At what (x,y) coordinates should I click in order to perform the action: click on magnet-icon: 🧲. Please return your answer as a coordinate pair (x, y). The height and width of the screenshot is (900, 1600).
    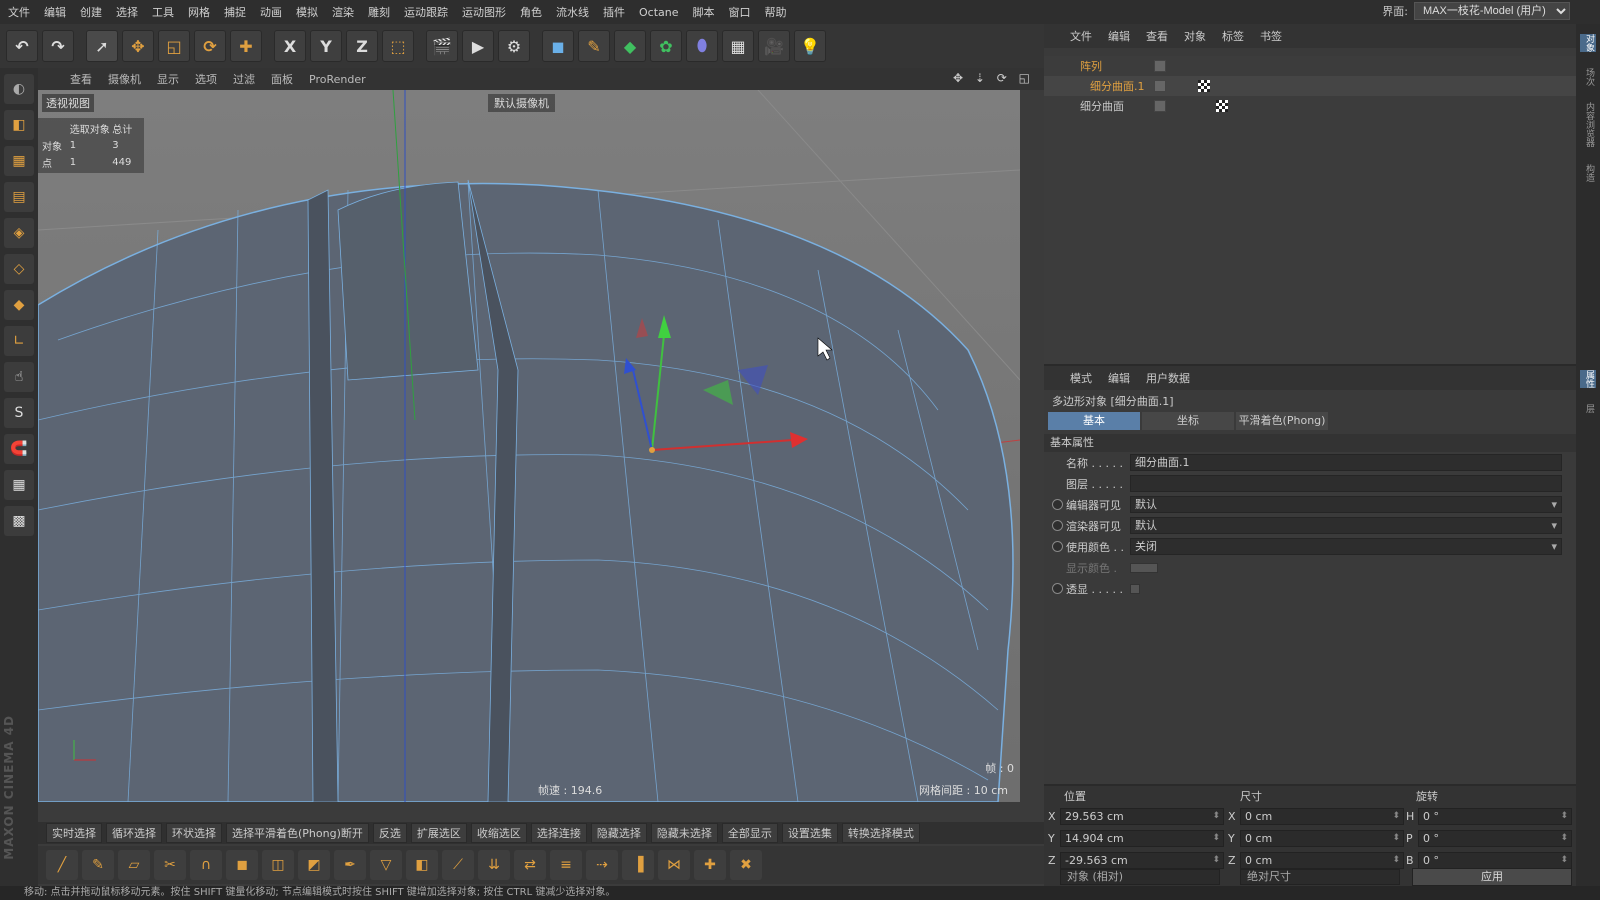
    Looking at the image, I should click on (19, 449).